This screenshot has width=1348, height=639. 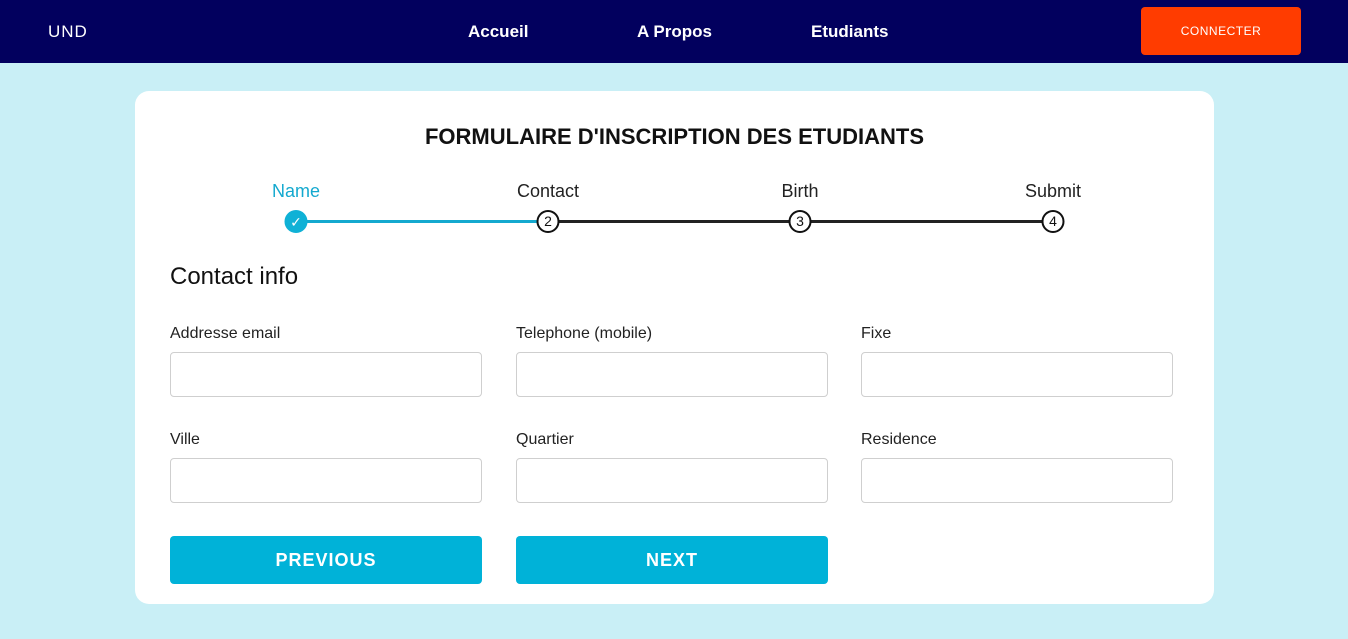 What do you see at coordinates (672, 480) in the screenshot?
I see `district-field` at bounding box center [672, 480].